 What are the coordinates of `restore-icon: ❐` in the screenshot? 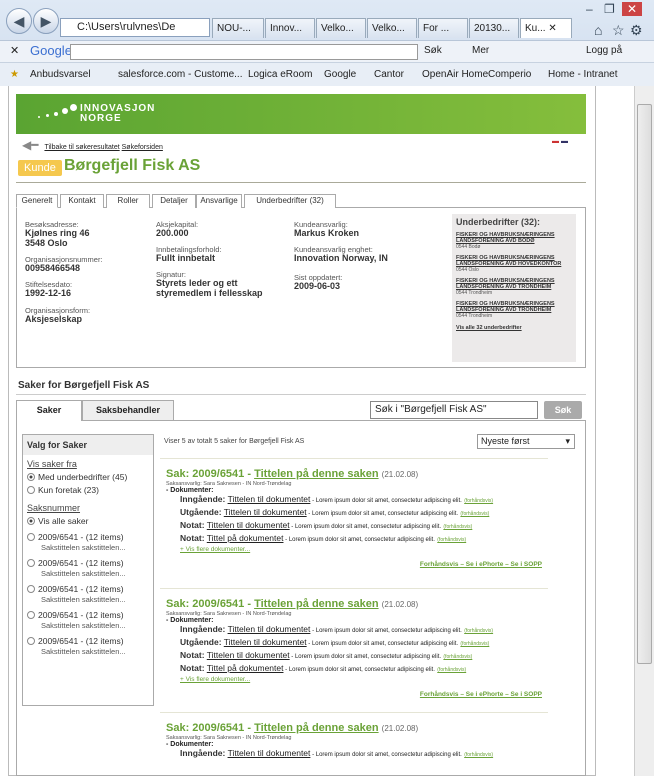 It's located at (609, 9).